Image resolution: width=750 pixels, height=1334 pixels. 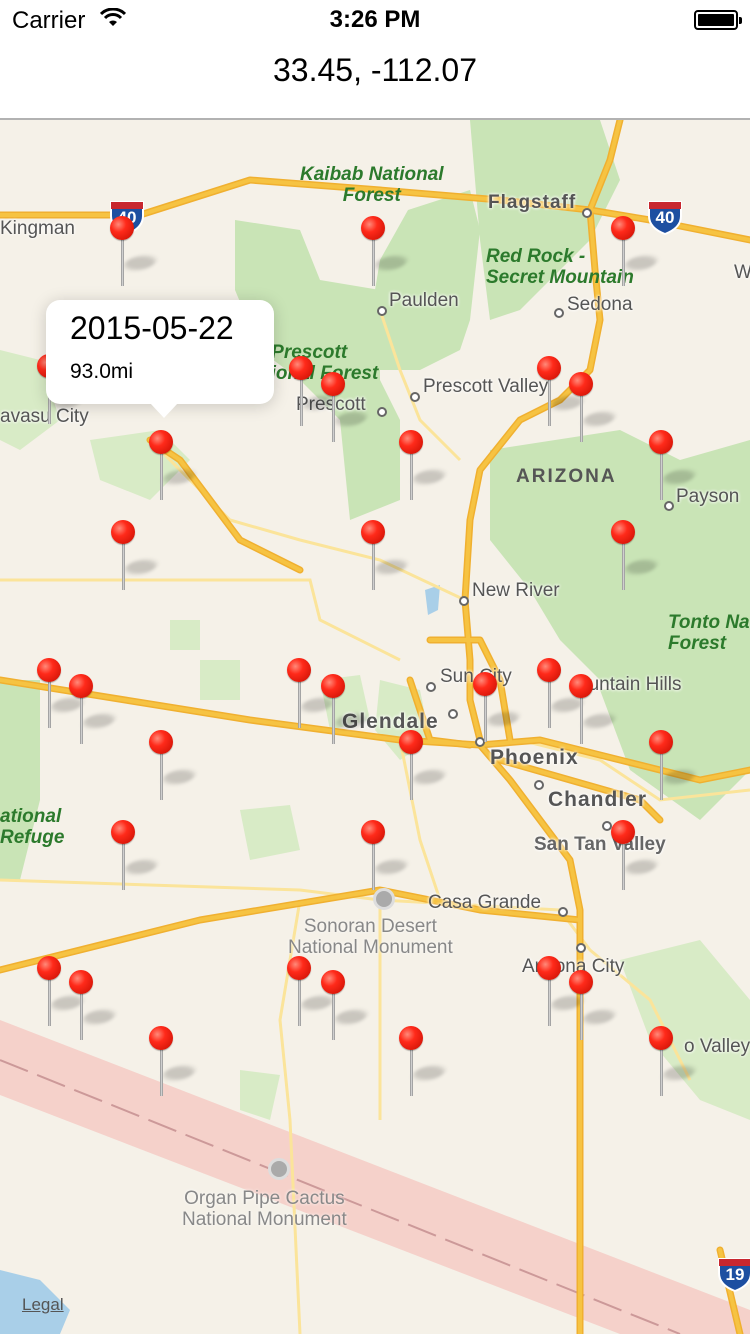 I want to click on state-label: ARIZONA, so click(x=566, y=476).